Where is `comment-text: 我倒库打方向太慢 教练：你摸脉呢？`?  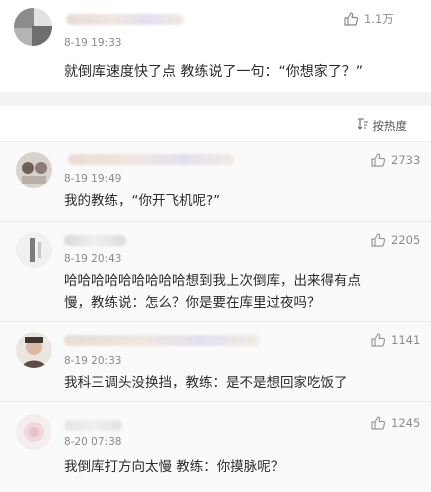 comment-text: 我倒库打方向太慢 教练：你摸脉呢？ is located at coordinates (174, 467).